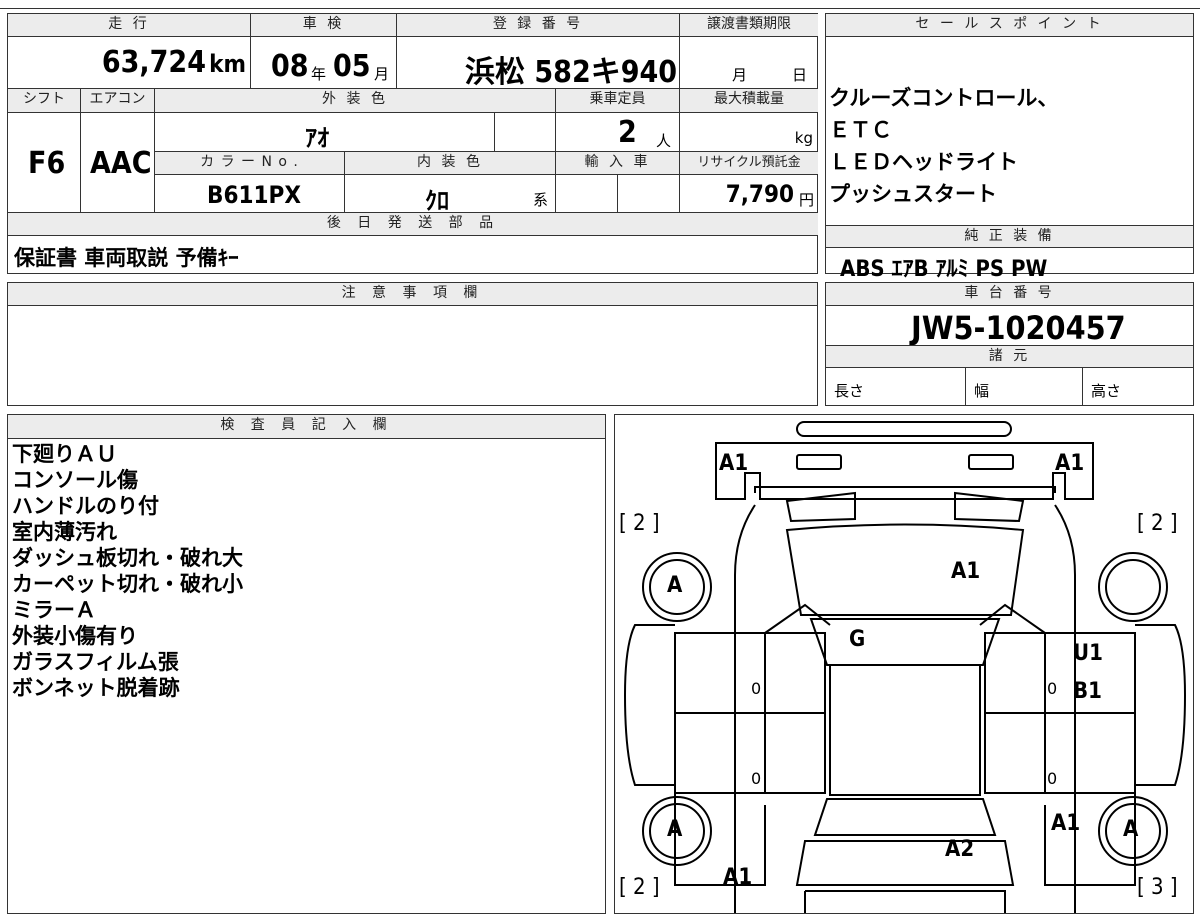  What do you see at coordinates (759, 194) in the screenshot?
I see `recycle-value: 7,790` at bounding box center [759, 194].